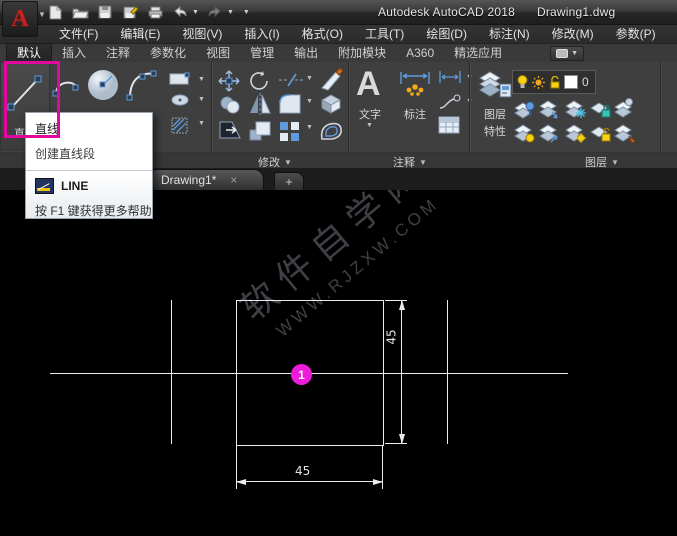  Describe the element at coordinates (142, 85) in the screenshot. I see `arc-tool-button` at that location.